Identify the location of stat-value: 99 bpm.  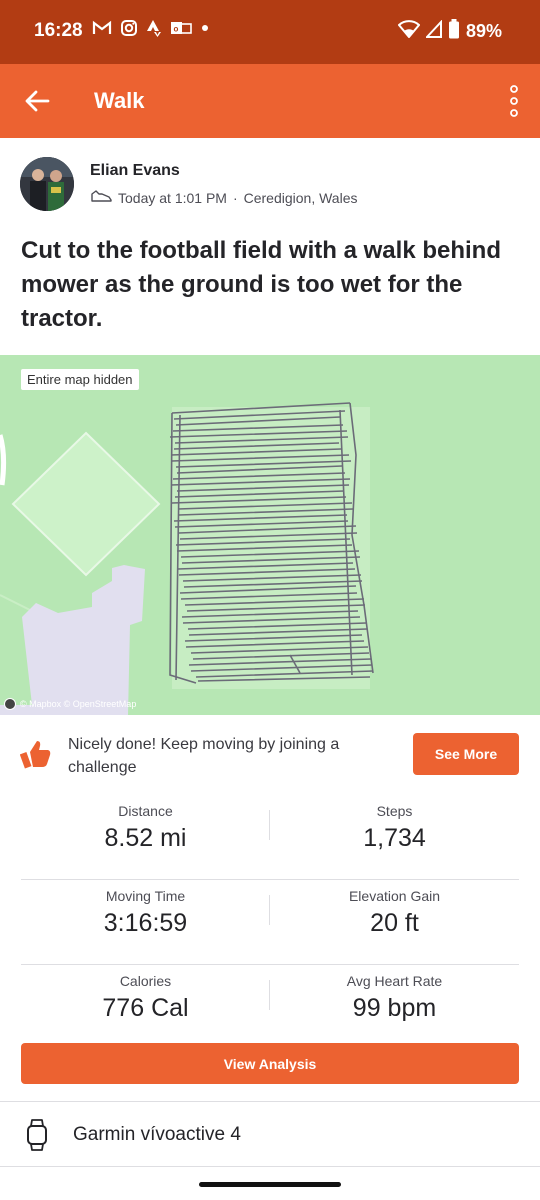
(394, 1008).